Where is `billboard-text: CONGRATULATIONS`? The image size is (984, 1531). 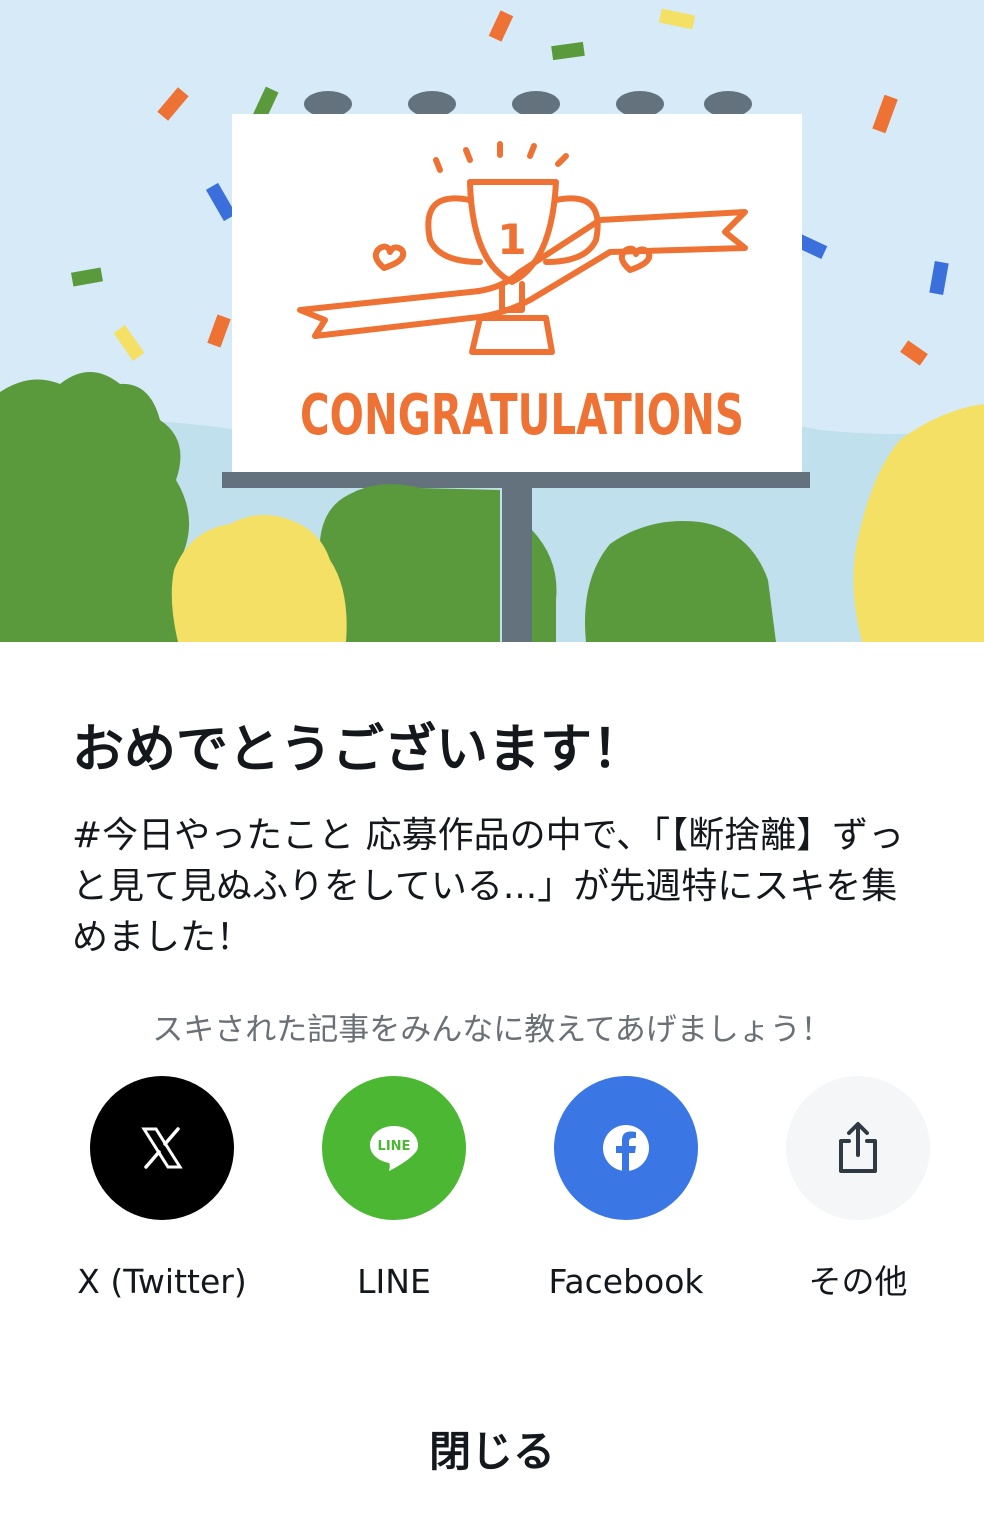
billboard-text: CONGRATULATIONS is located at coordinates (522, 415).